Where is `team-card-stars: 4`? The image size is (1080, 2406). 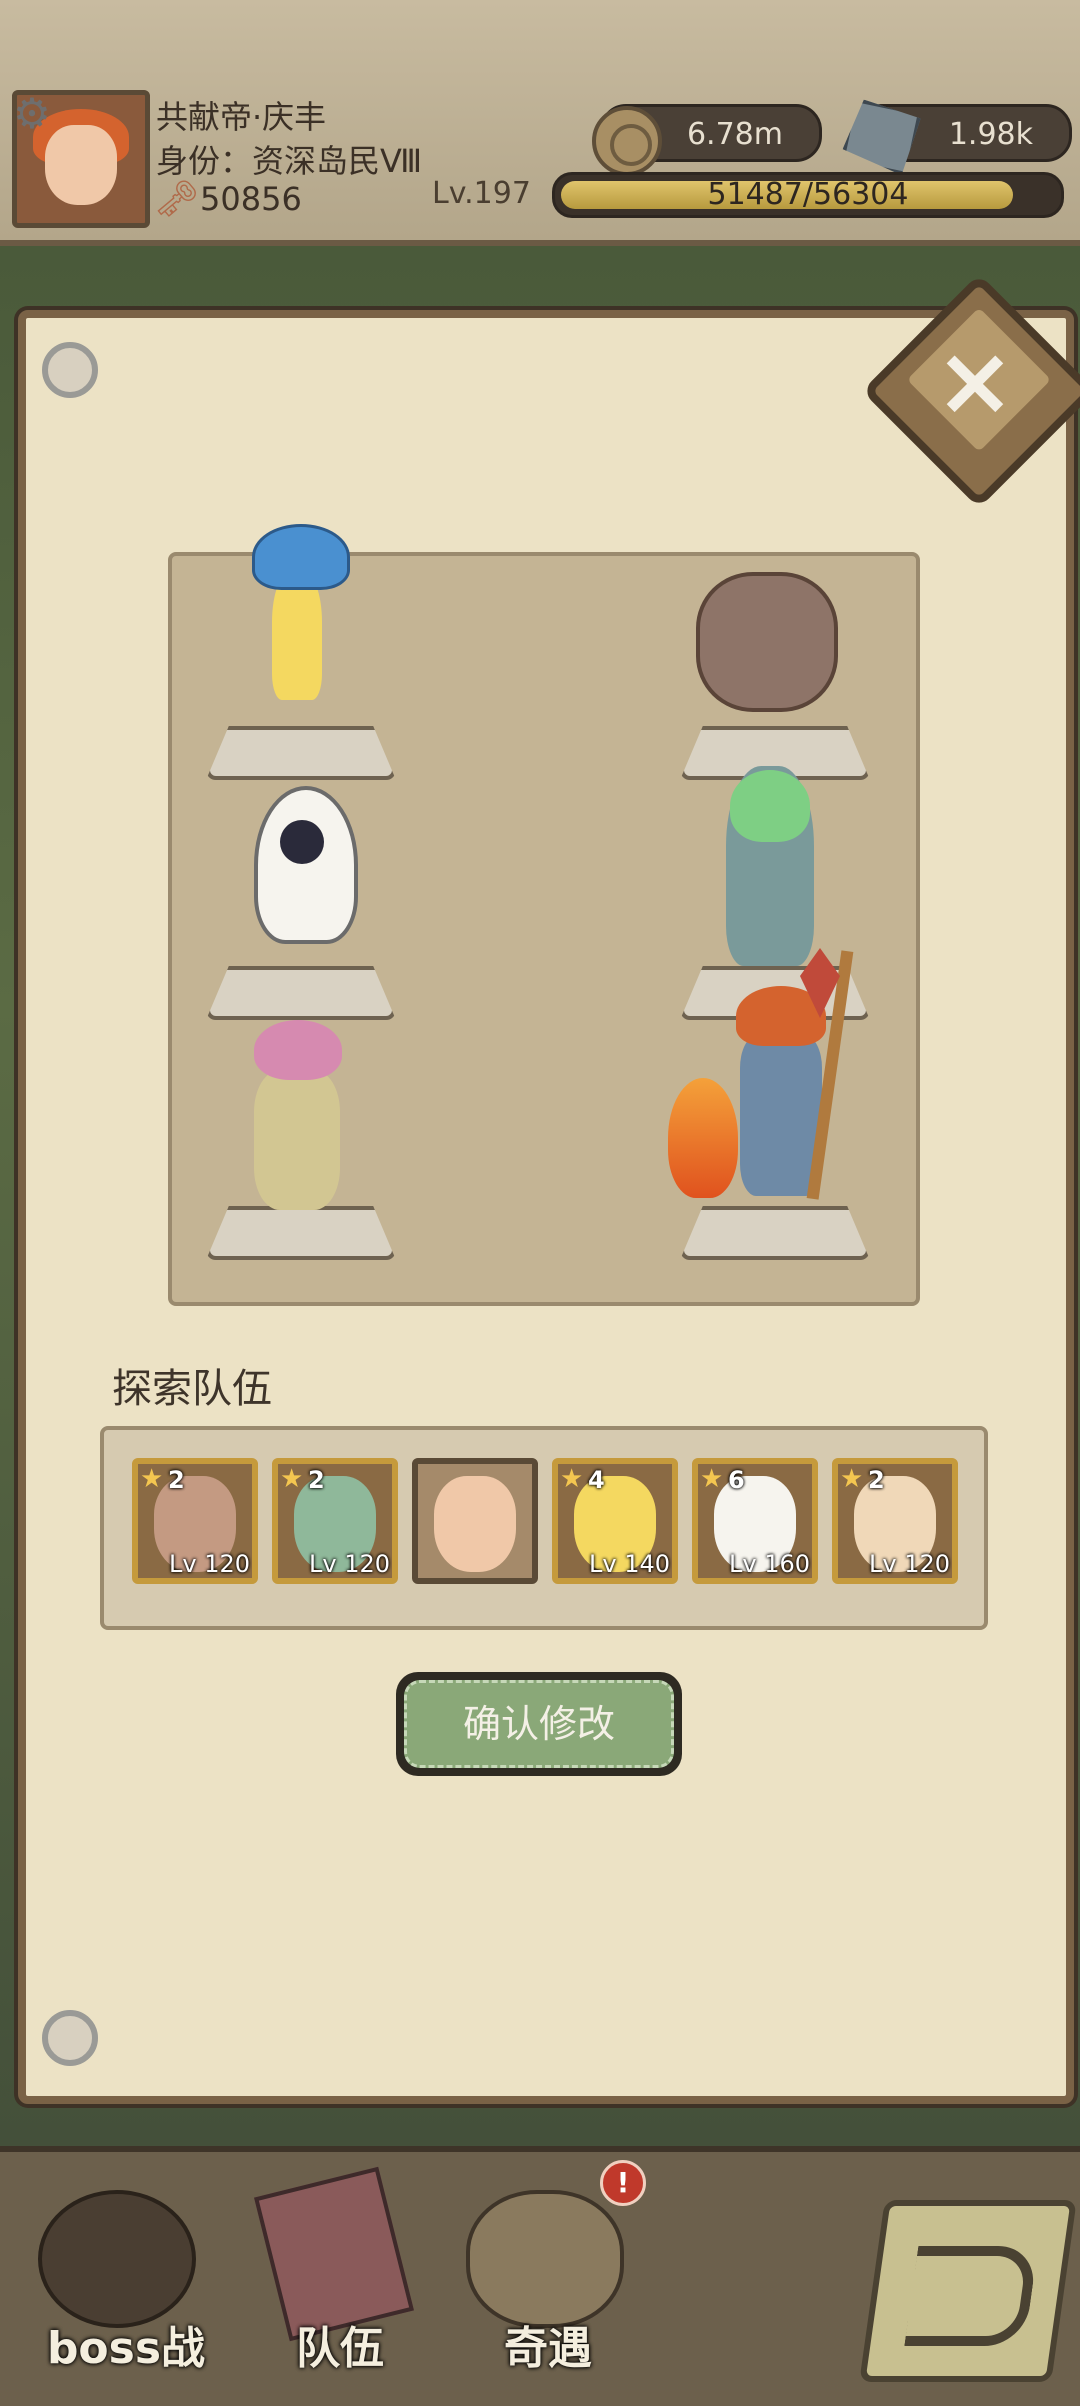
team-card-stars: 4 is located at coordinates (596, 1480).